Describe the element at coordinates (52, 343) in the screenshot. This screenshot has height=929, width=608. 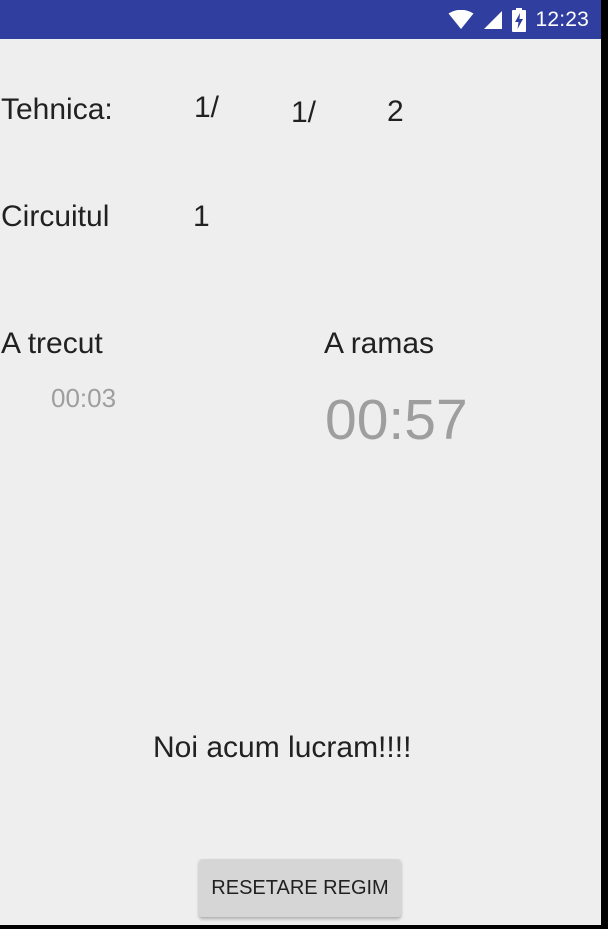
I see `elapsed-label: A trecut` at that location.